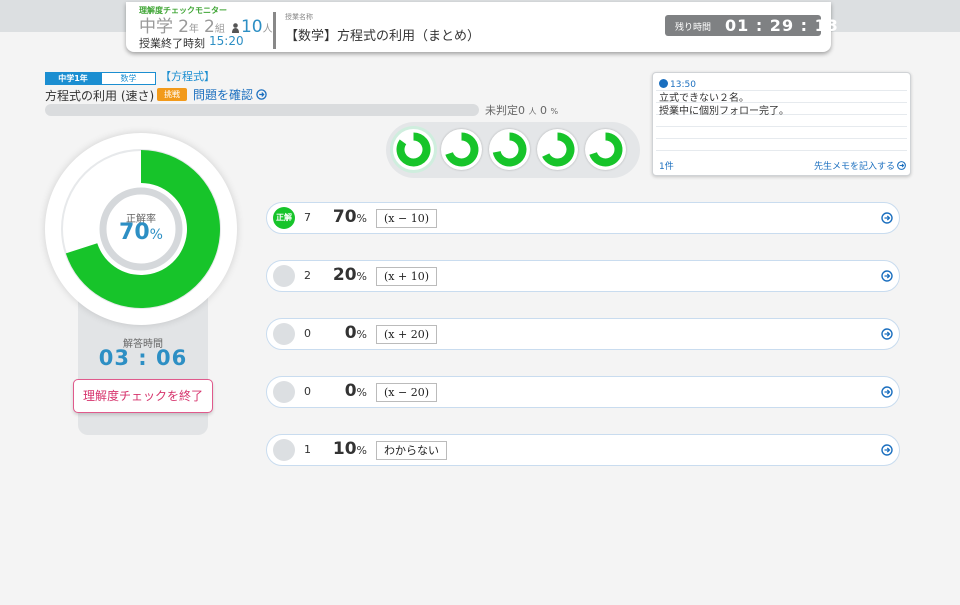 Image resolution: width=960 pixels, height=605 pixels. Describe the element at coordinates (251, 27) in the screenshot. I see `student-count: 10` at that location.